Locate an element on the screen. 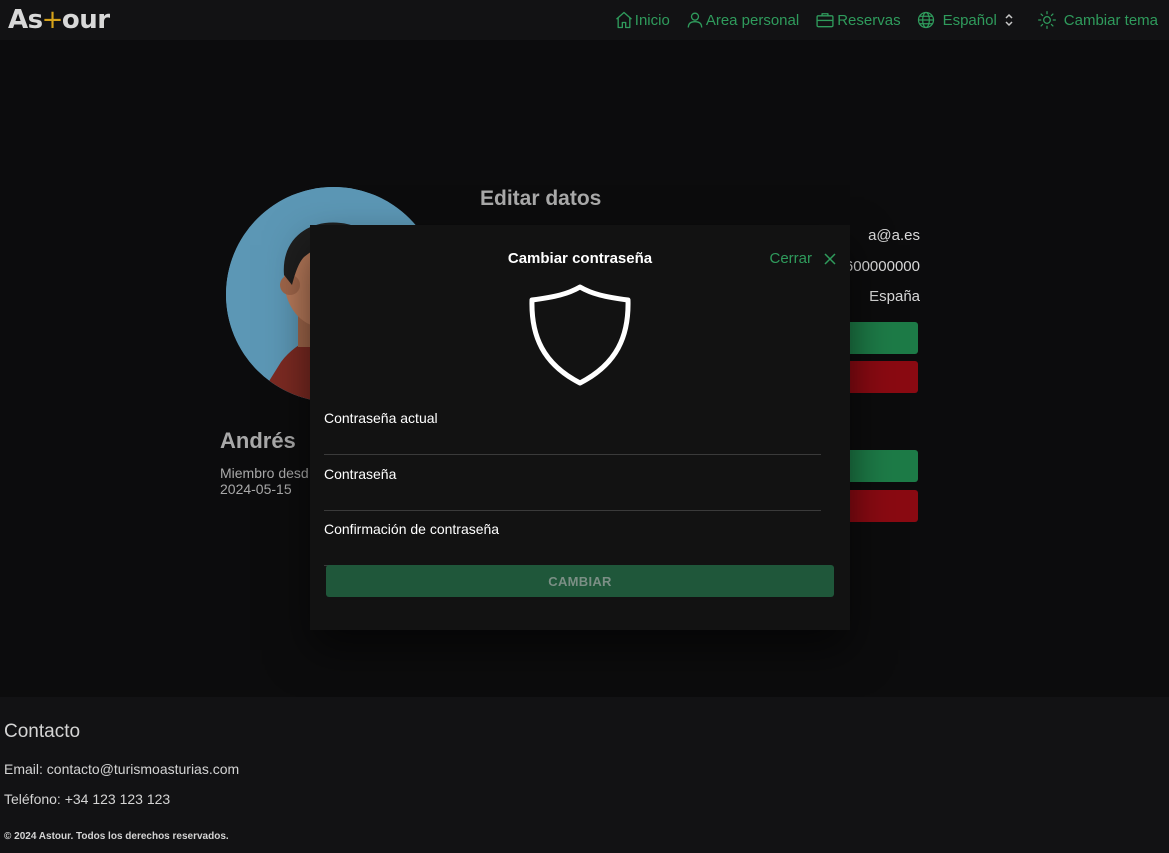 The height and width of the screenshot is (853, 1169). confirm-password-field: Confirmación de contraseña is located at coordinates (572, 543).